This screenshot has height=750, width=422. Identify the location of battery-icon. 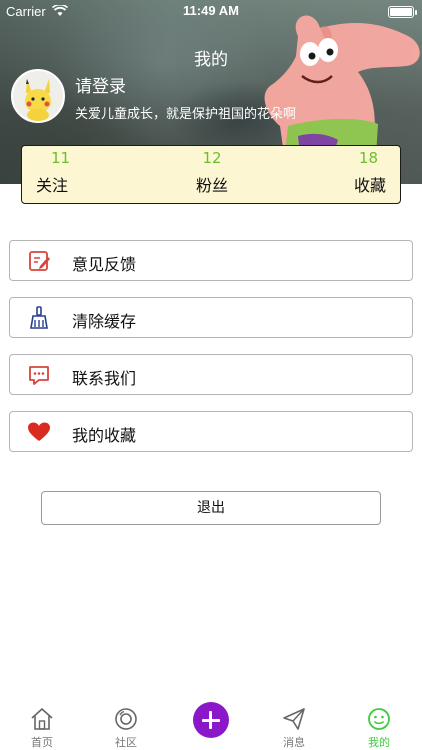
(402, 12).